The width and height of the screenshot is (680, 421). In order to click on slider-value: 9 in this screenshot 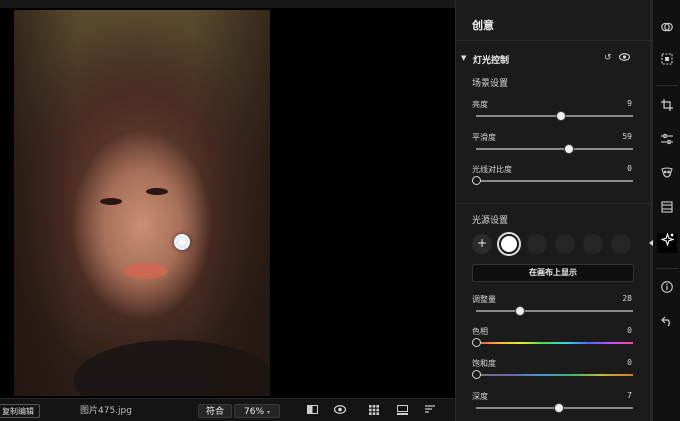, I will do `click(629, 103)`.